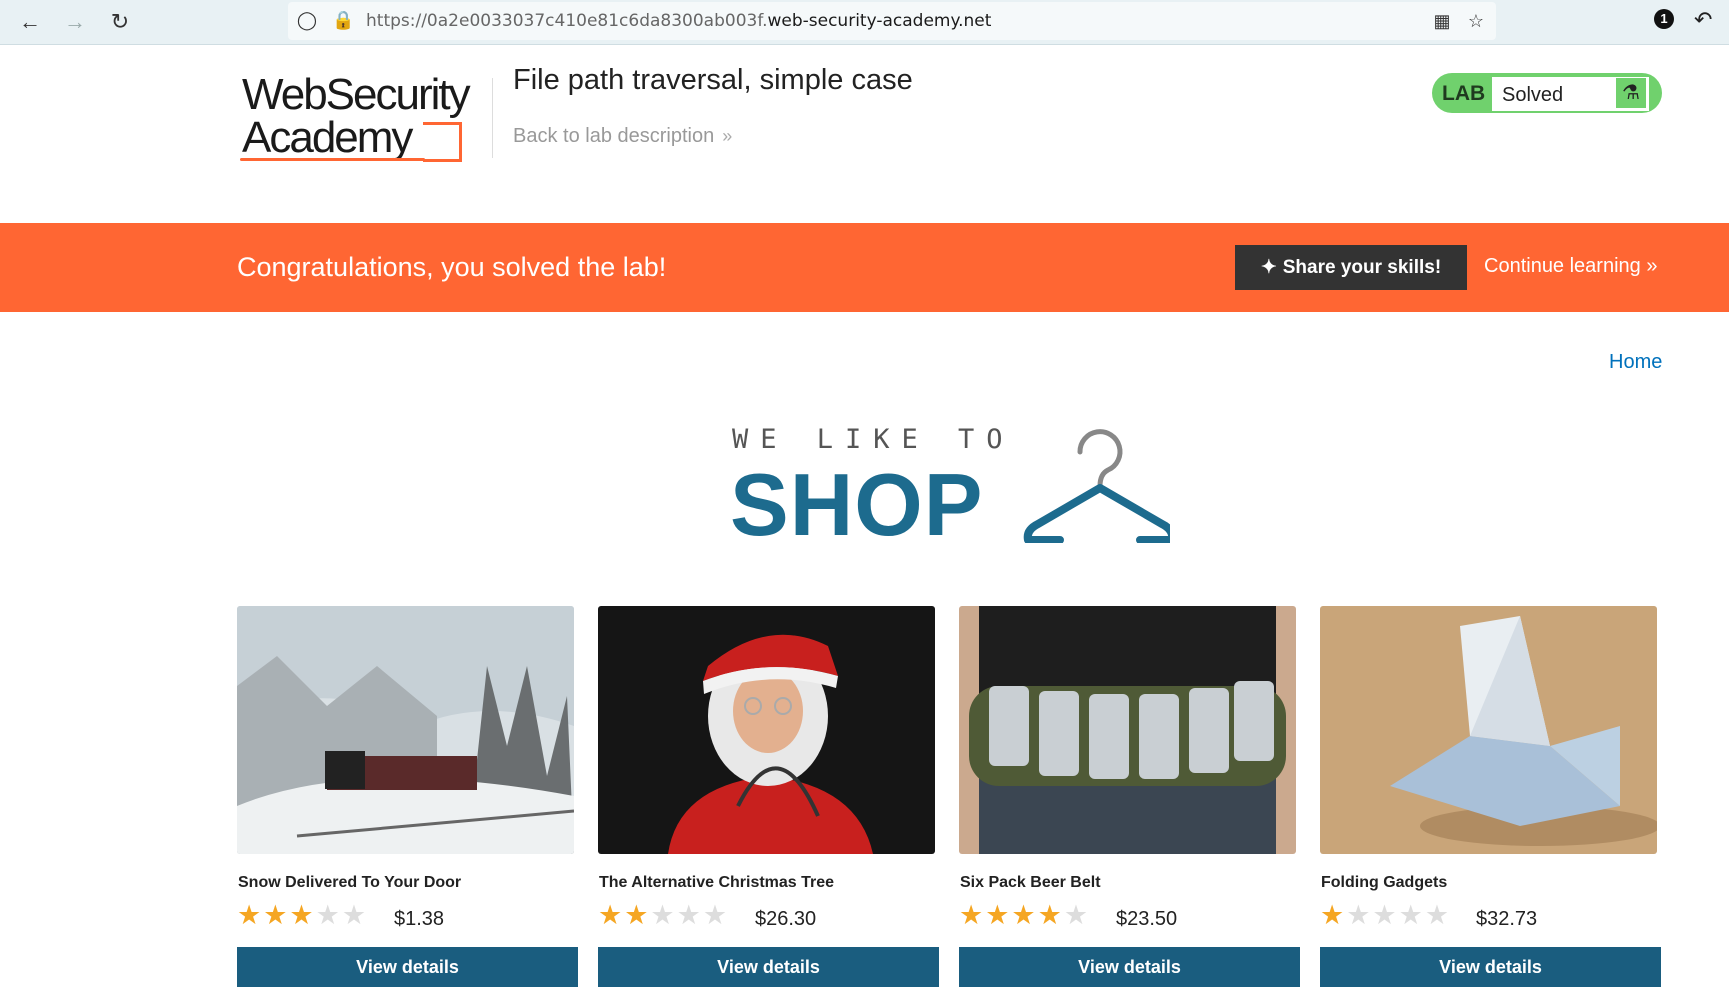  I want to click on origami-image, so click(1488, 730).